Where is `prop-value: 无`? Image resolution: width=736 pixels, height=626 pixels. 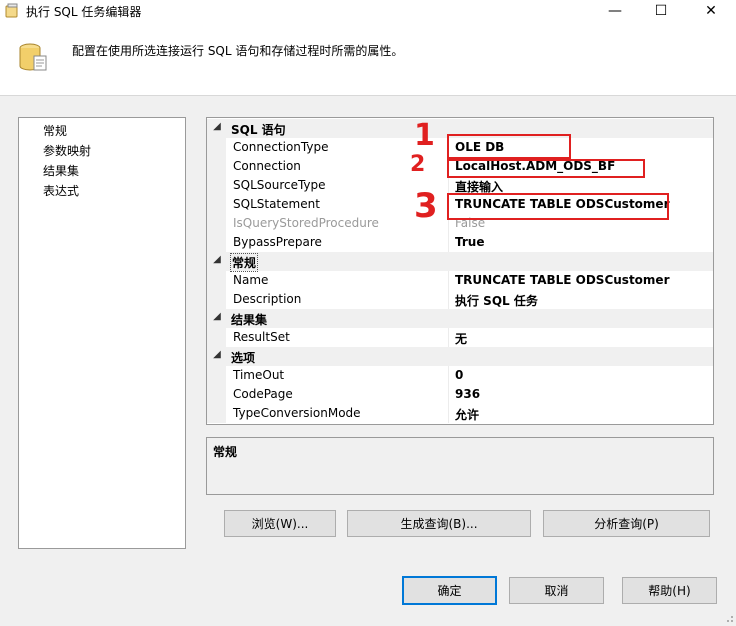 prop-value: 无 is located at coordinates (461, 338).